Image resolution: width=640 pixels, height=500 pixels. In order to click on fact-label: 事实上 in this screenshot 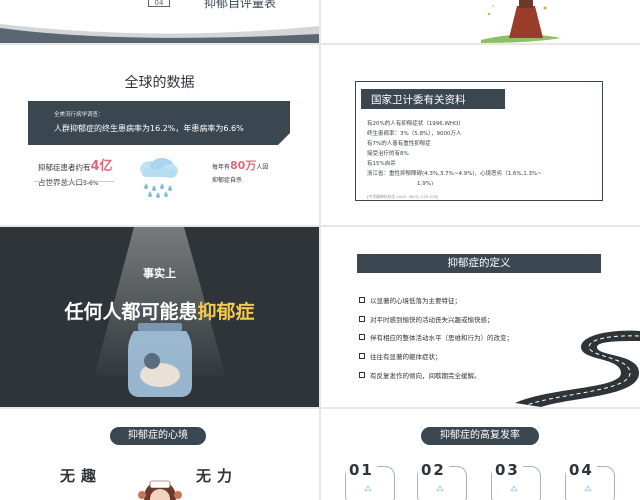, I will do `click(159, 273)`.